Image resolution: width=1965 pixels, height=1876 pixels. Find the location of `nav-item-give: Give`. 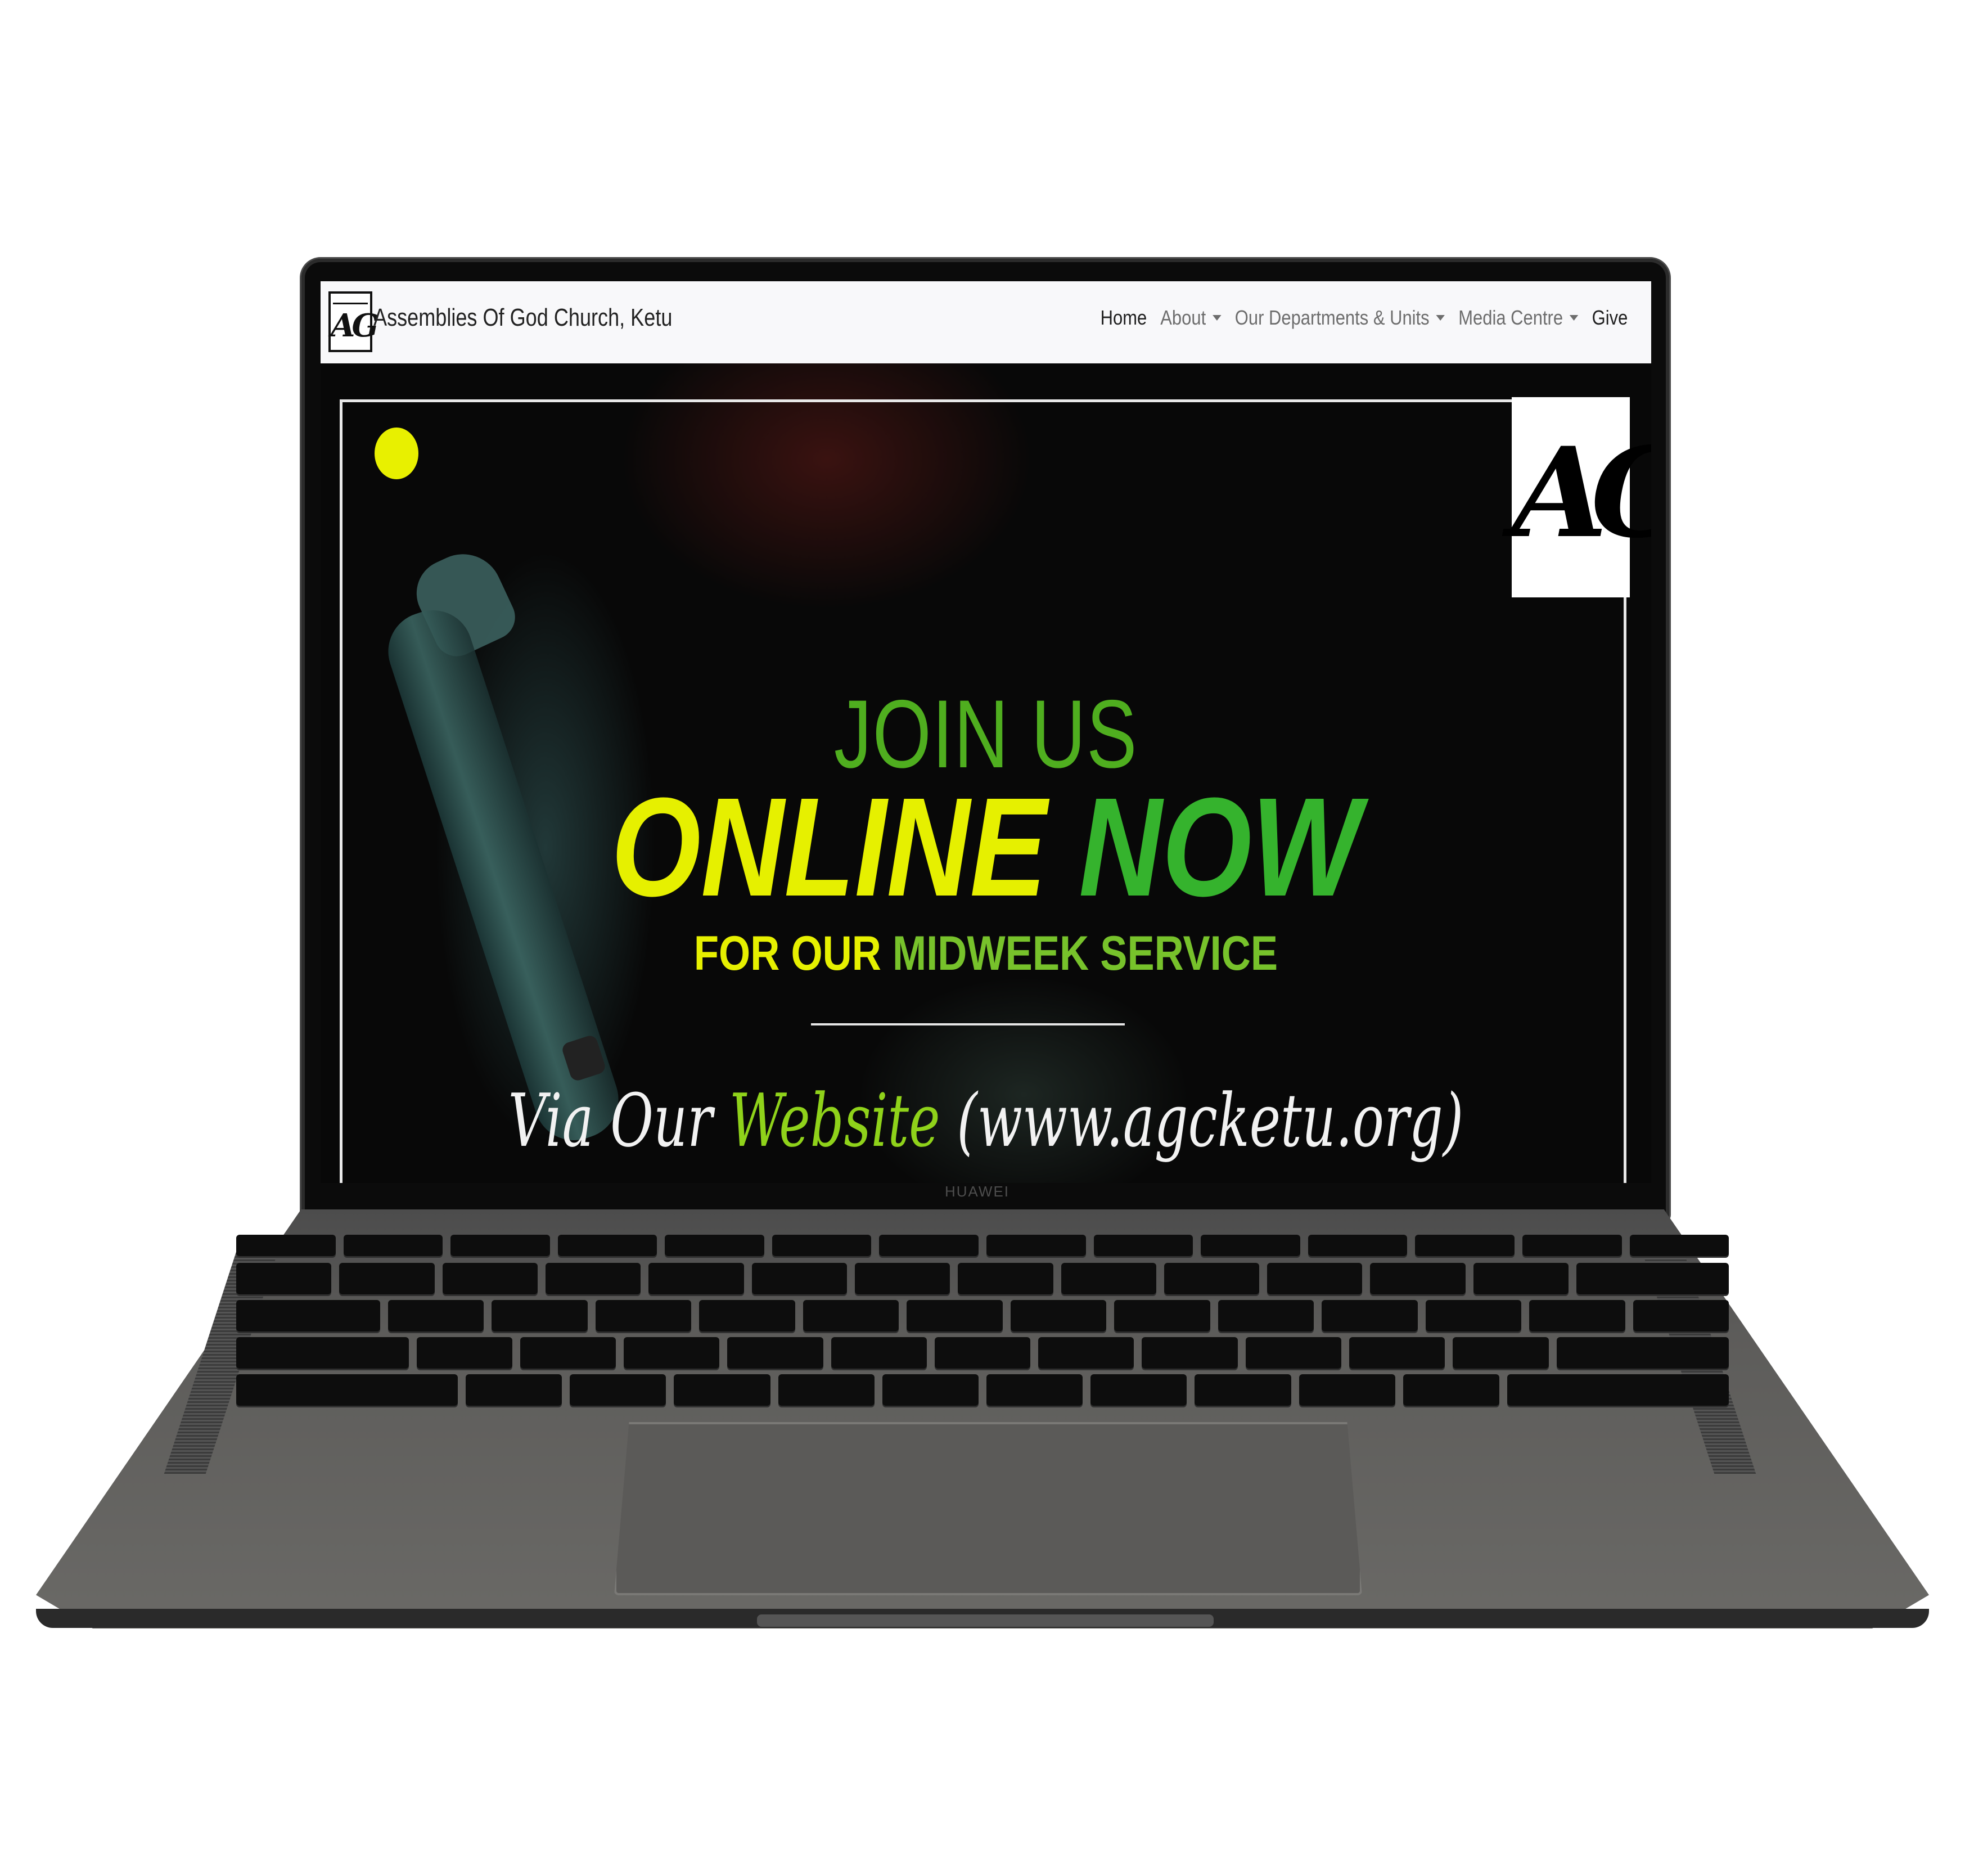

nav-item-give: Give is located at coordinates (1609, 318).